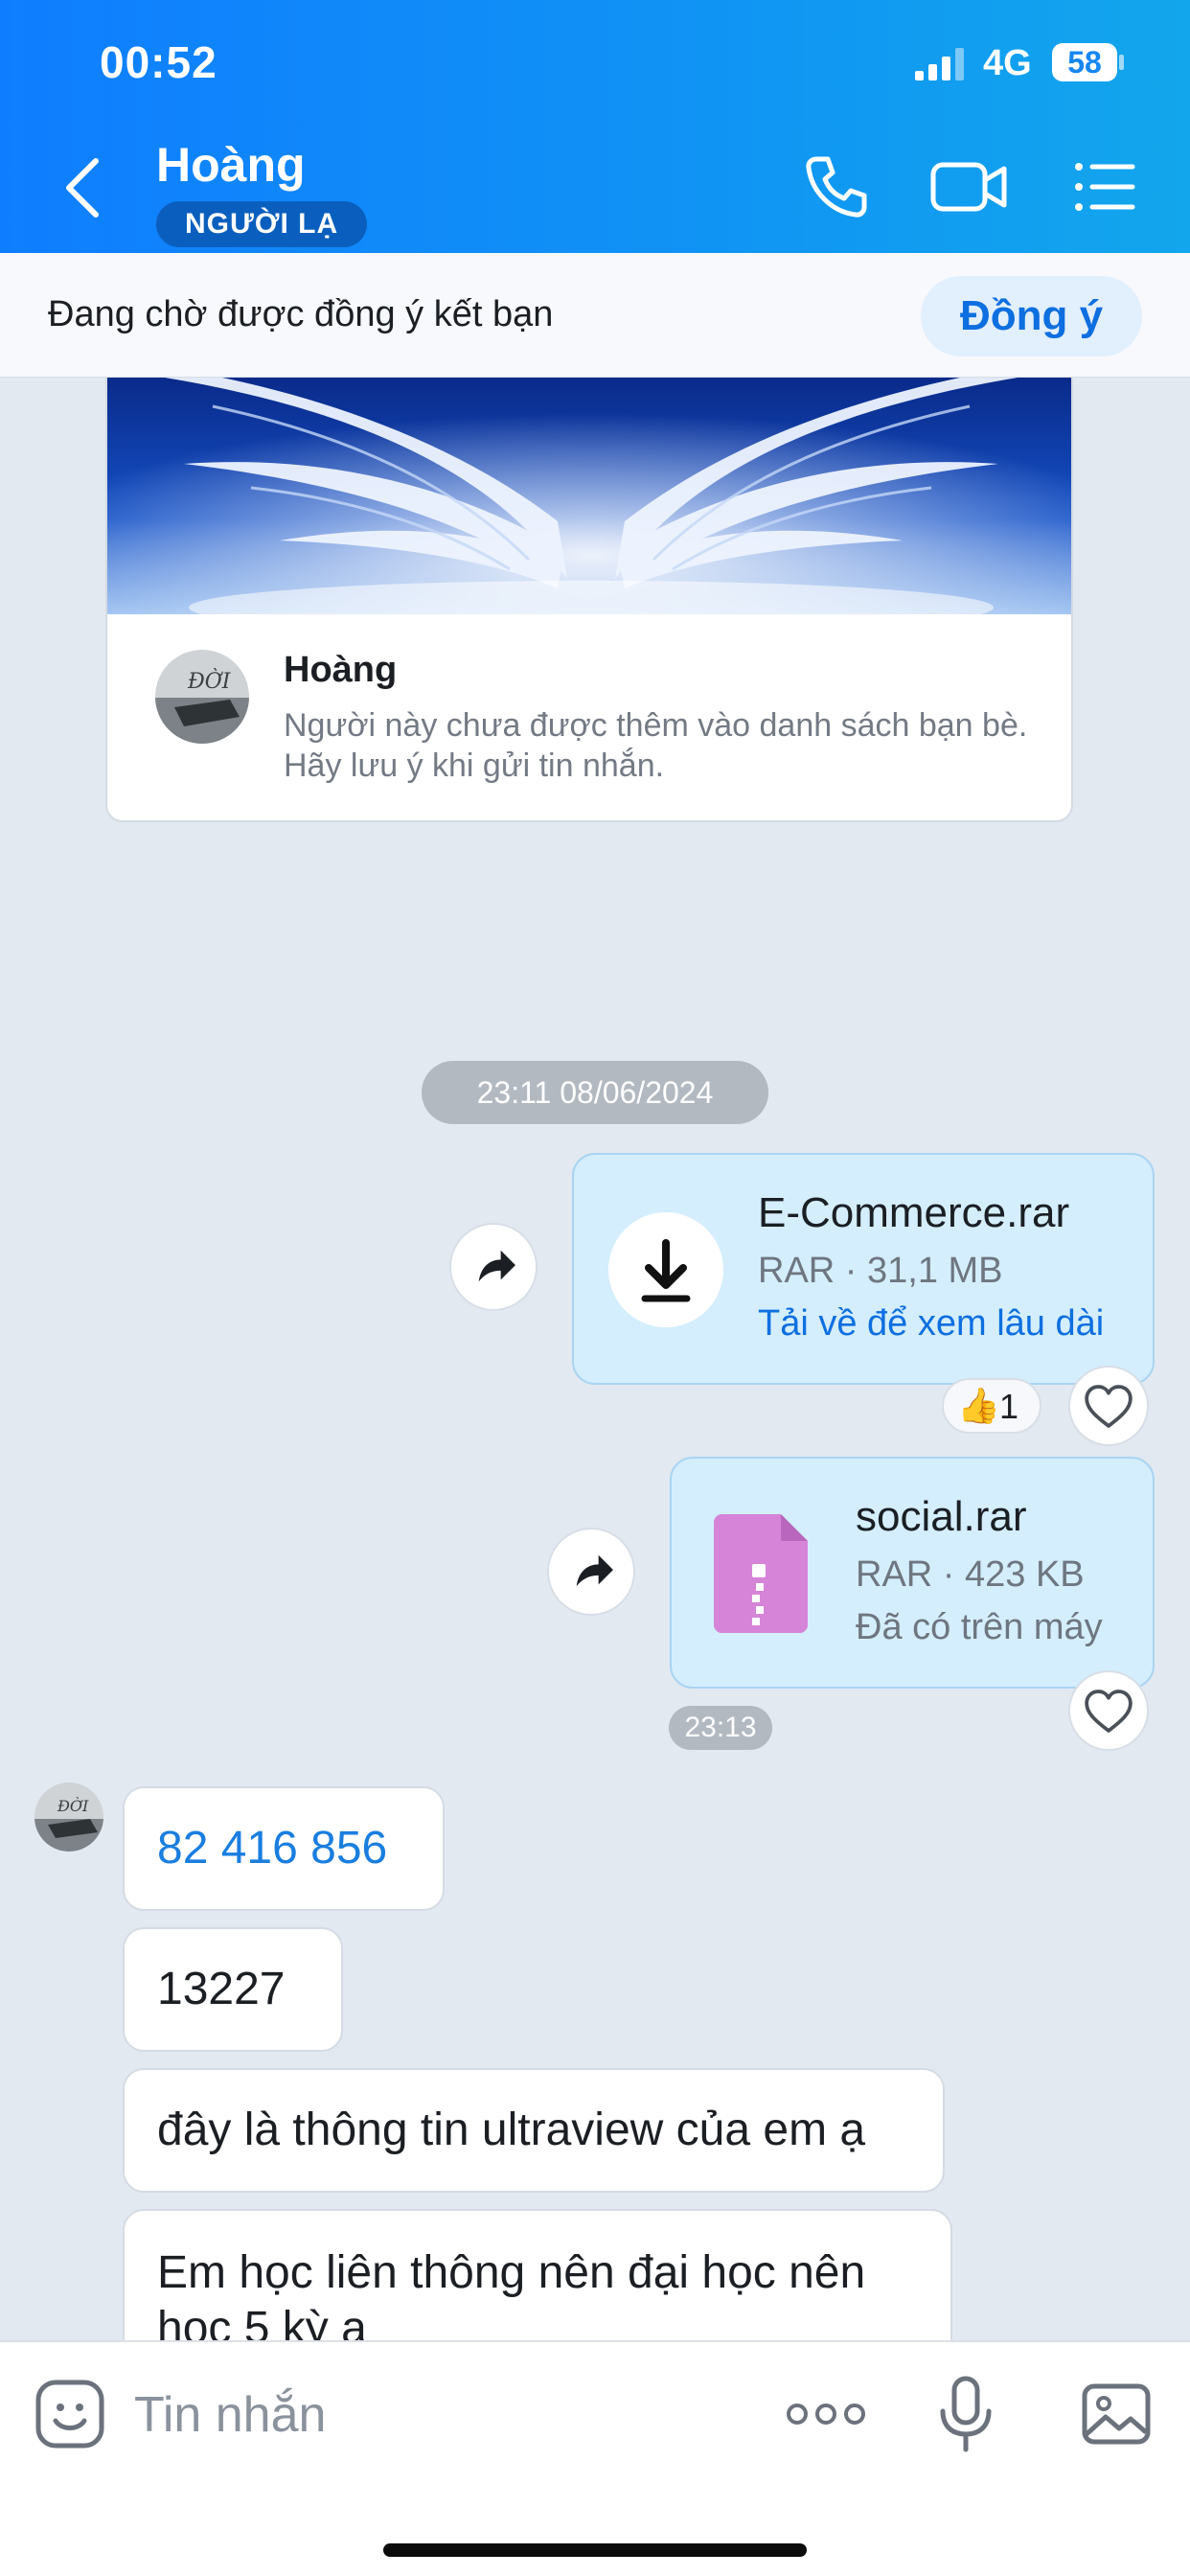  I want to click on battery-level: 58, so click(1084, 63).